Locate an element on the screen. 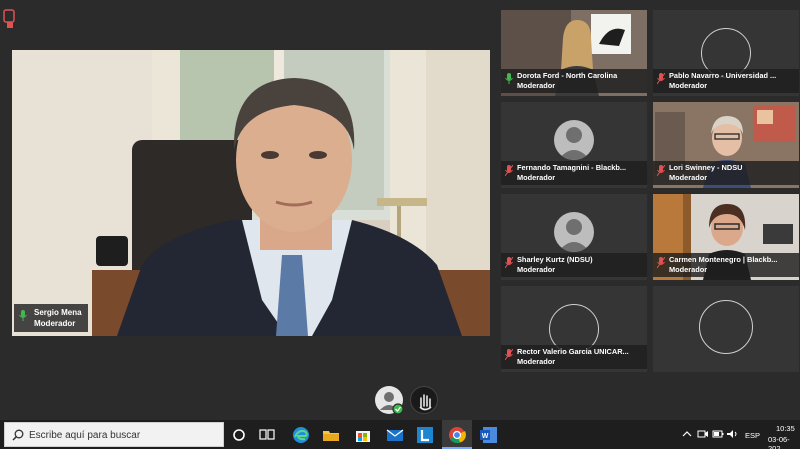  chrome-taskbar-button is located at coordinates (457, 434).